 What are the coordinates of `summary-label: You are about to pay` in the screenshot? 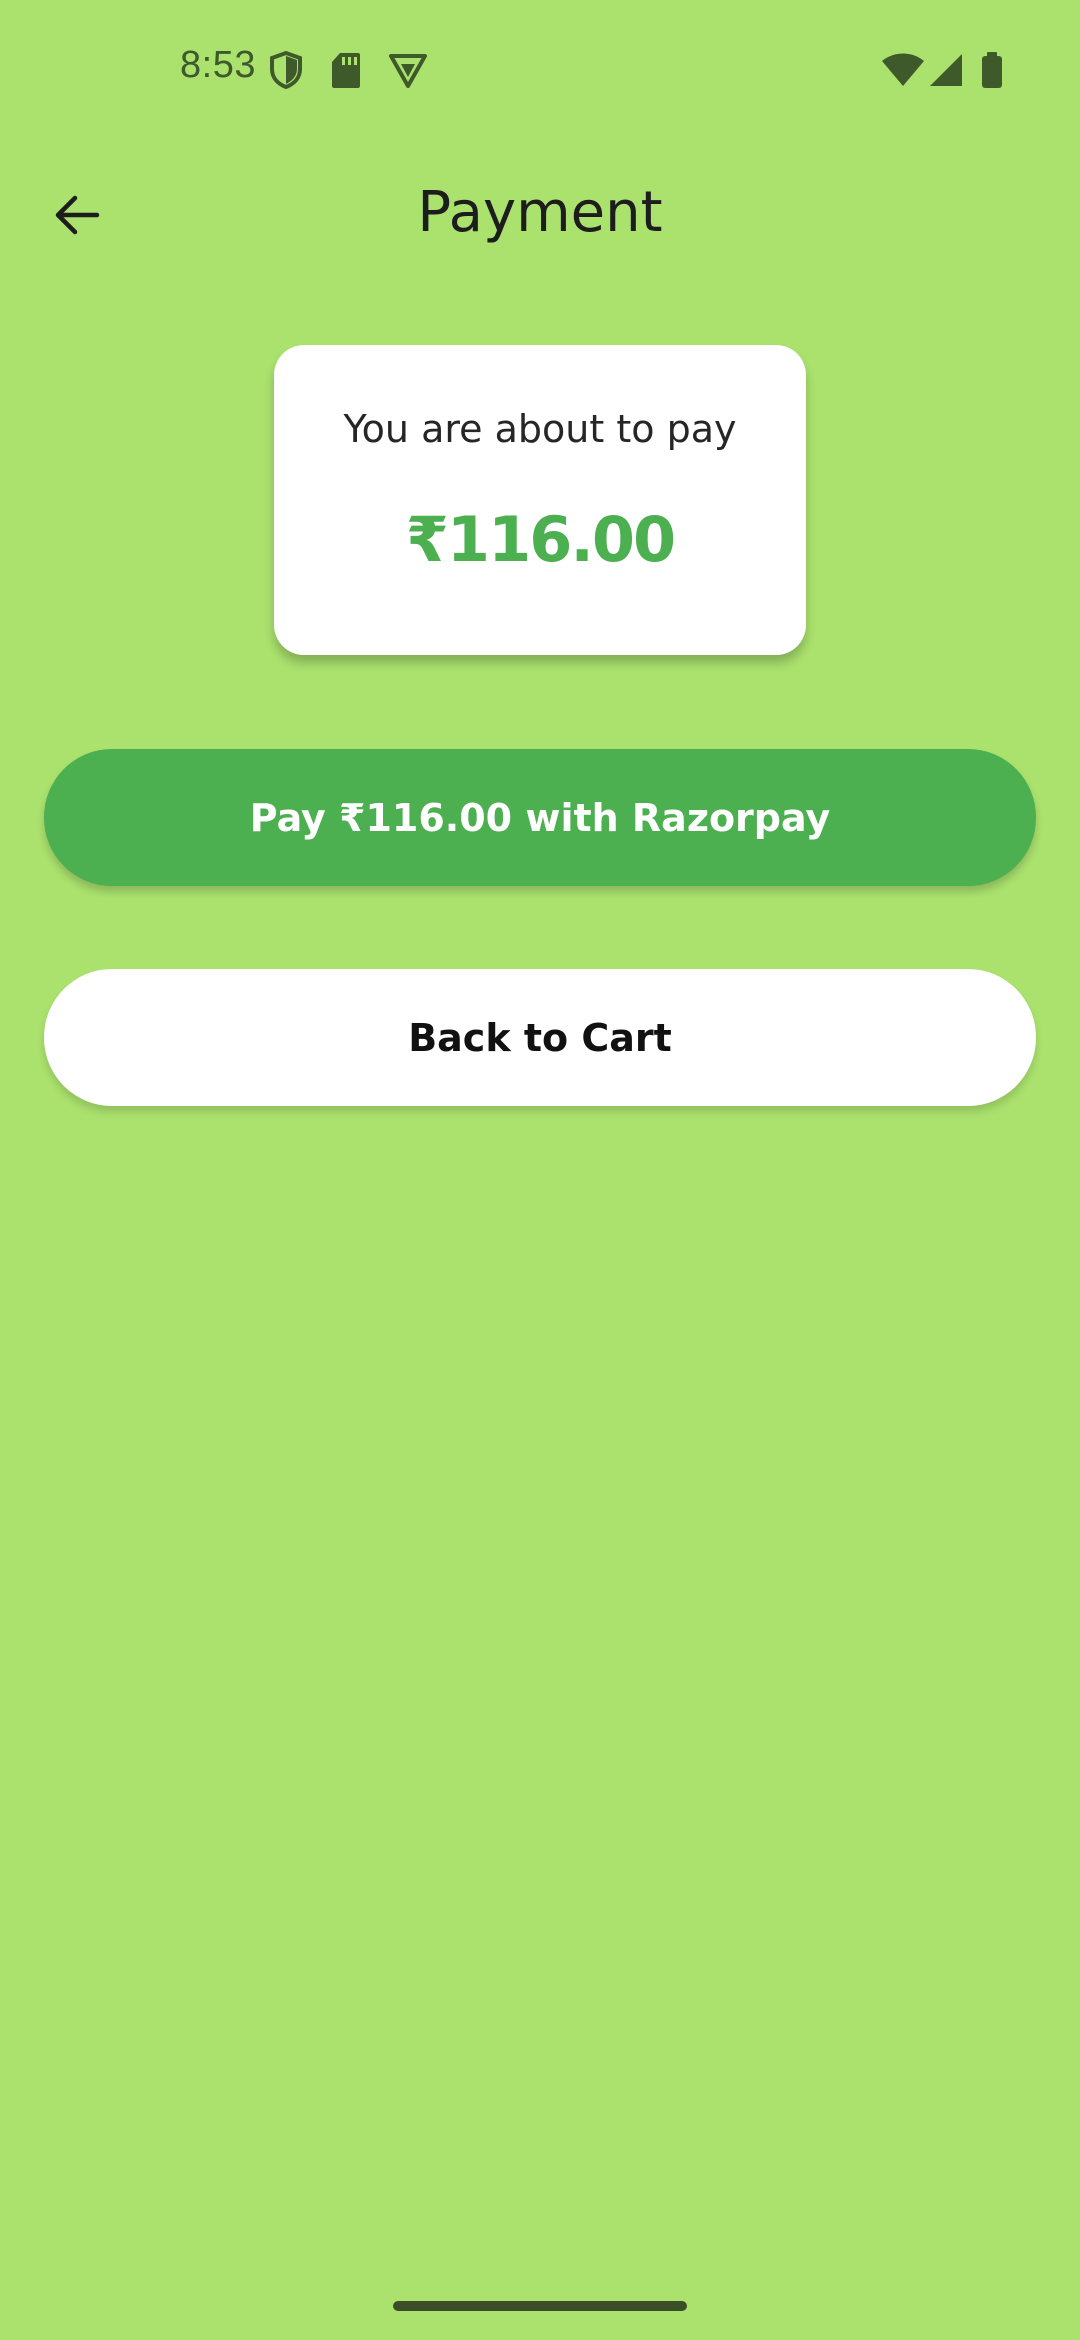 It's located at (540, 429).